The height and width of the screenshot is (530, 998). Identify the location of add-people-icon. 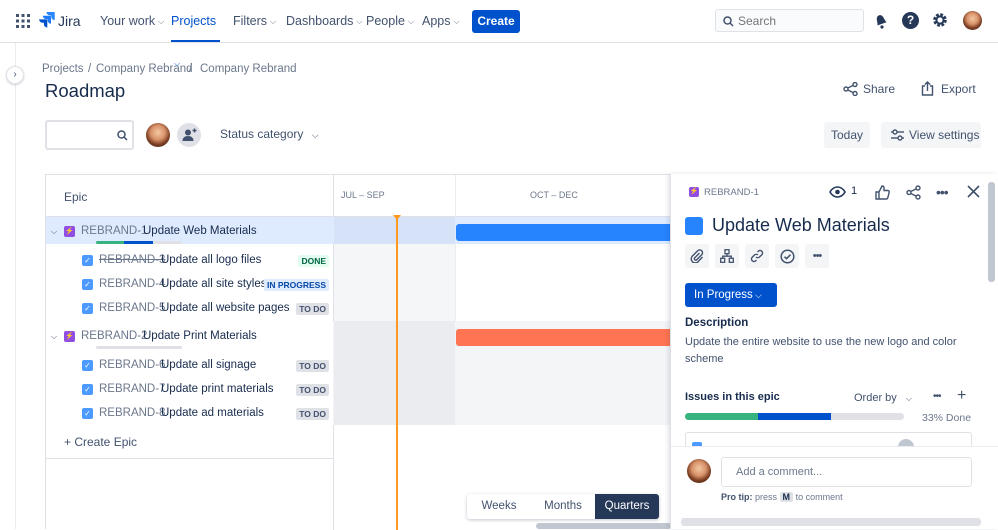
(189, 135).